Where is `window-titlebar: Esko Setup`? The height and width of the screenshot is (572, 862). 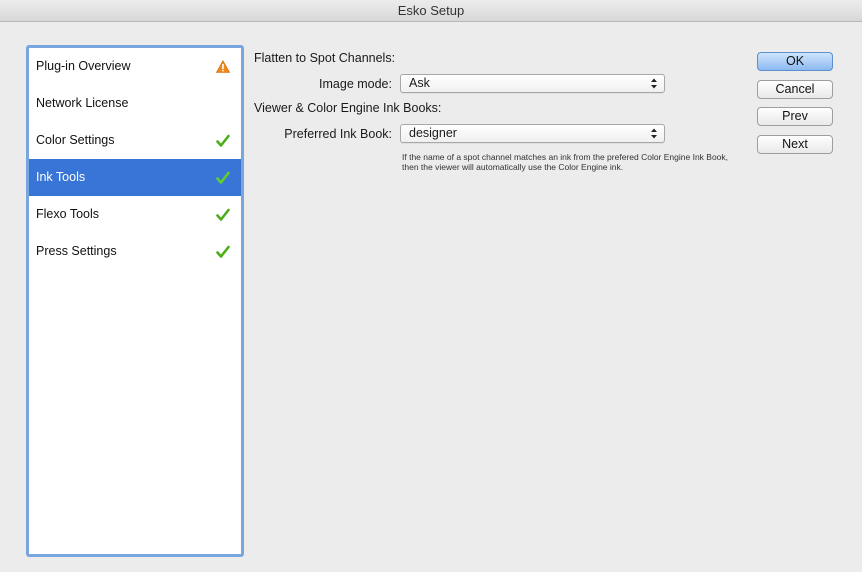 window-titlebar: Esko Setup is located at coordinates (431, 11).